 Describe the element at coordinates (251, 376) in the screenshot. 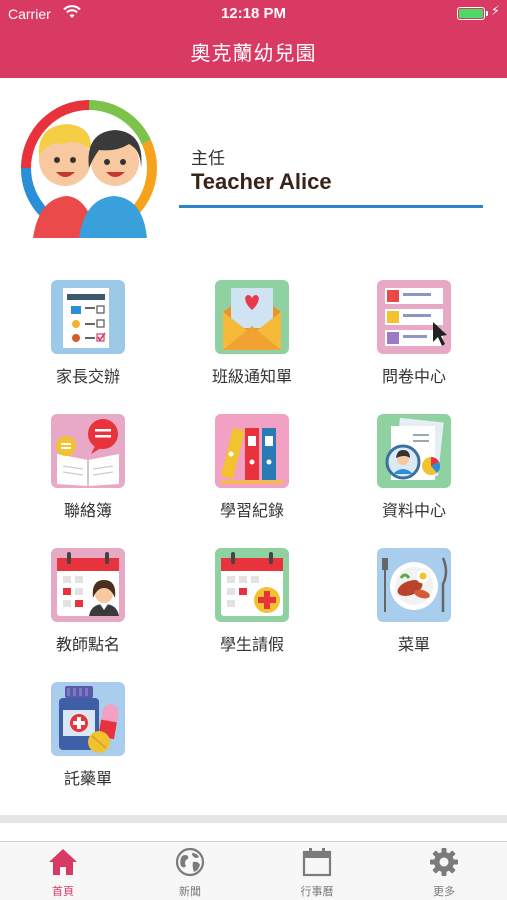

I see `menu-label: 班級通知單` at that location.